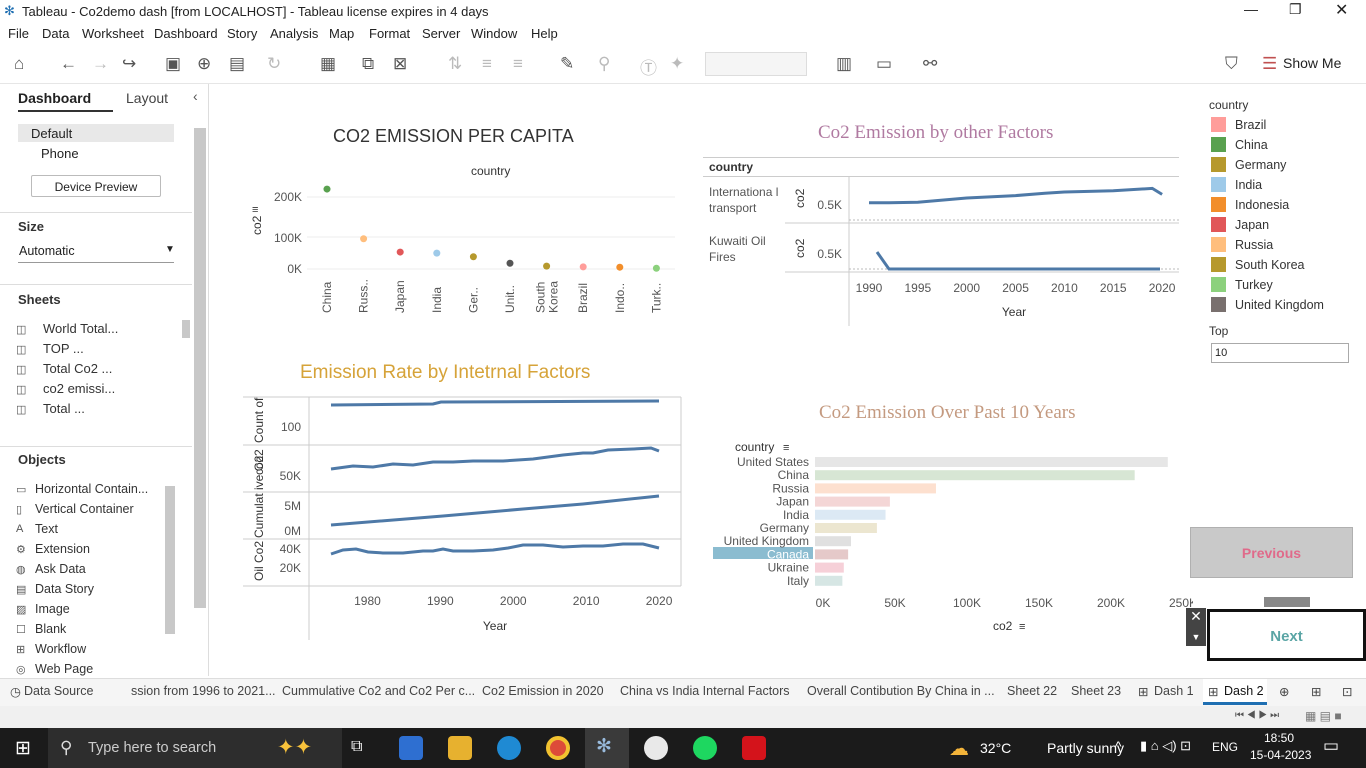 Image resolution: width=1366 pixels, height=768 pixels. Describe the element at coordinates (1287, 602) in the screenshot. I see `drag-handle` at that location.